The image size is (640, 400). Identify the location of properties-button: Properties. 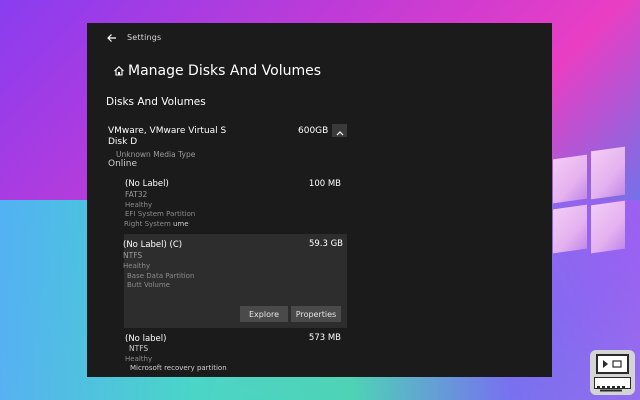
(316, 314).